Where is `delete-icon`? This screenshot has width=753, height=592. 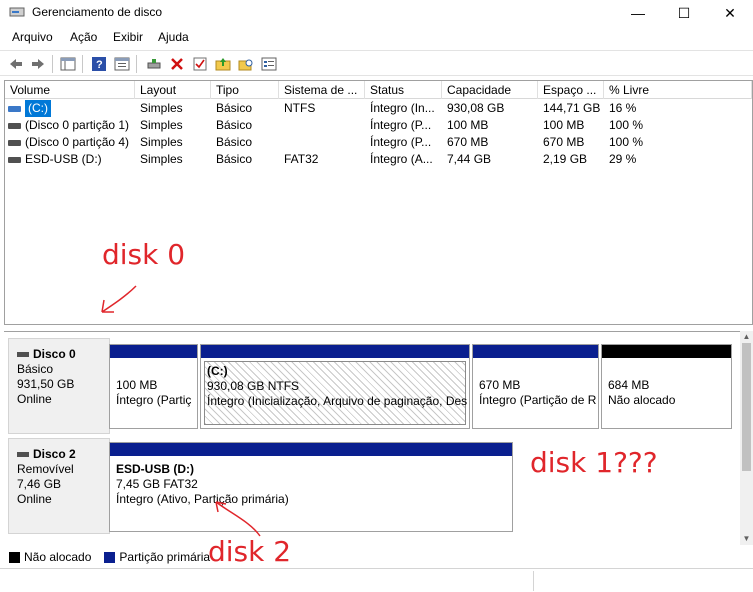 delete-icon is located at coordinates (177, 64).